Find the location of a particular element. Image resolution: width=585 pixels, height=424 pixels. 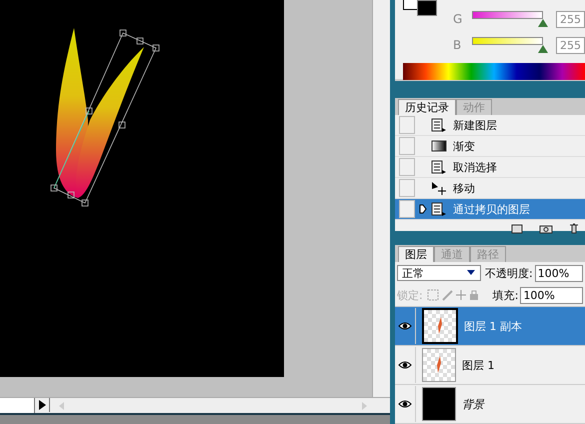

panel-tab: 历史记录 is located at coordinates (427, 107).